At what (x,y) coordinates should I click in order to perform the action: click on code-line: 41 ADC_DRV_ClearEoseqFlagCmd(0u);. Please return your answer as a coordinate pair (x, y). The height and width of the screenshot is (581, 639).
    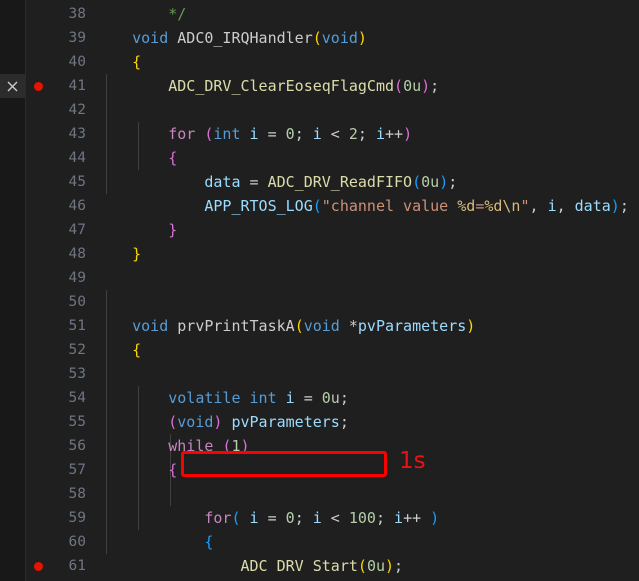
    Looking at the image, I should click on (332, 86).